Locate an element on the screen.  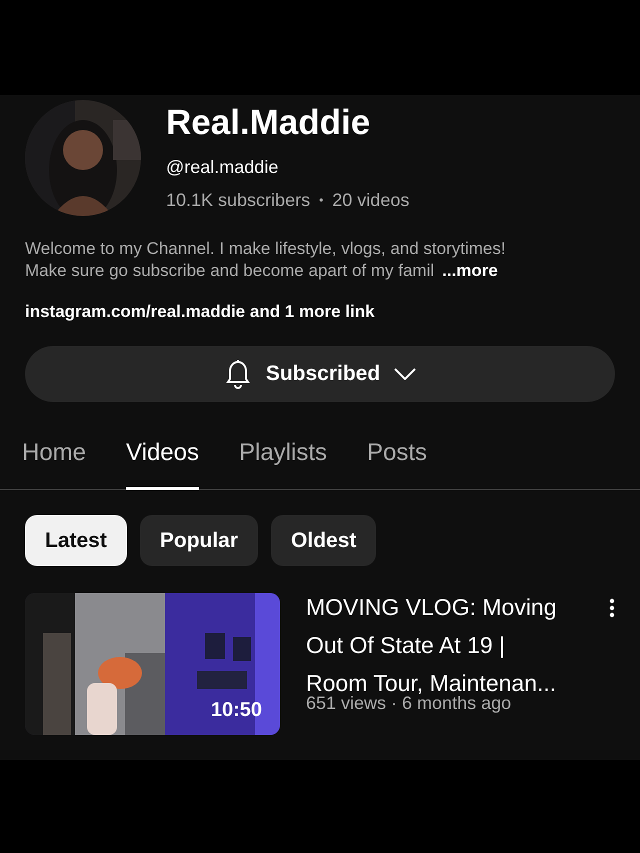
tab: Playlists is located at coordinates (283, 464).